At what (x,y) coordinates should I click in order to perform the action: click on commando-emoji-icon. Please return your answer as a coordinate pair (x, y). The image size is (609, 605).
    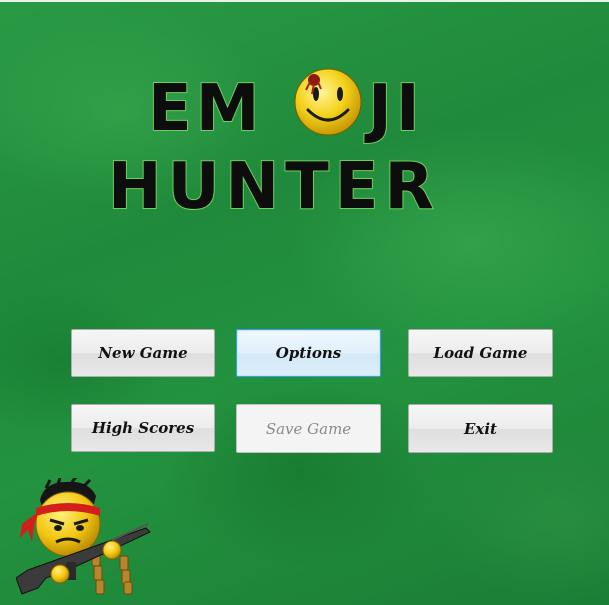
    Looking at the image, I should click on (83, 535).